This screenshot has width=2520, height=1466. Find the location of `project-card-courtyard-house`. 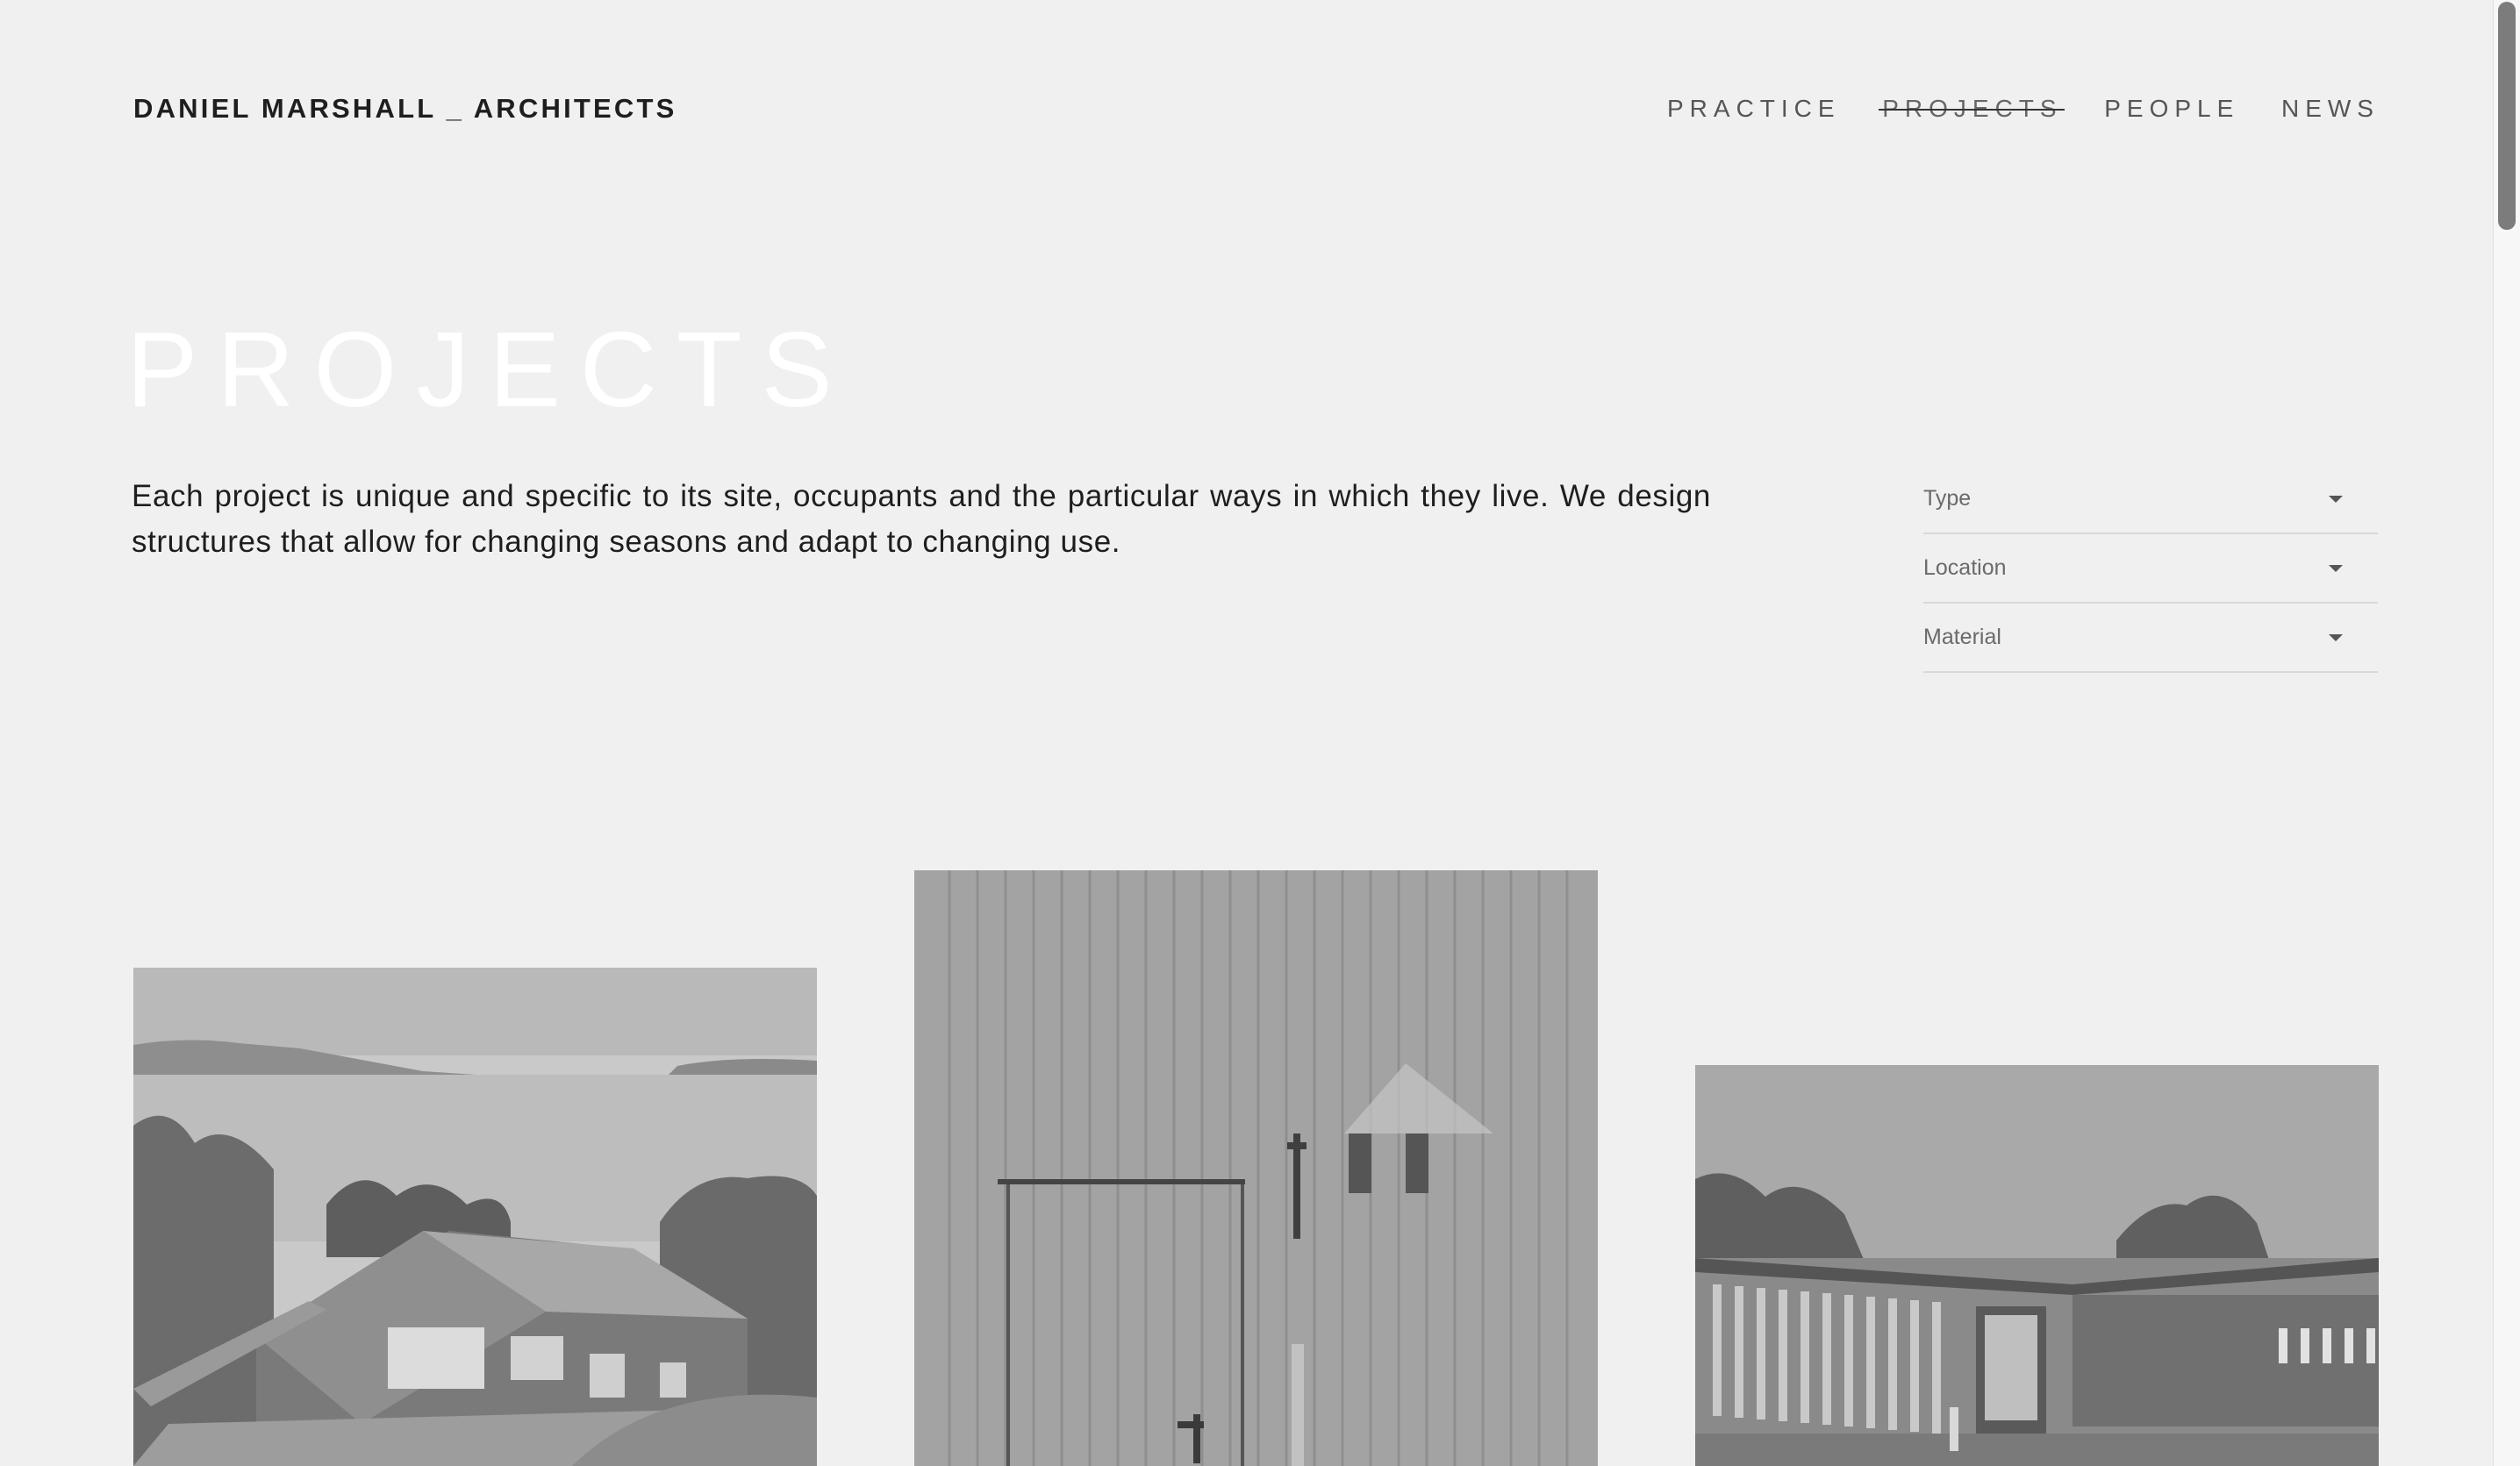

project-card-courtyard-house is located at coordinates (2037, 1265).